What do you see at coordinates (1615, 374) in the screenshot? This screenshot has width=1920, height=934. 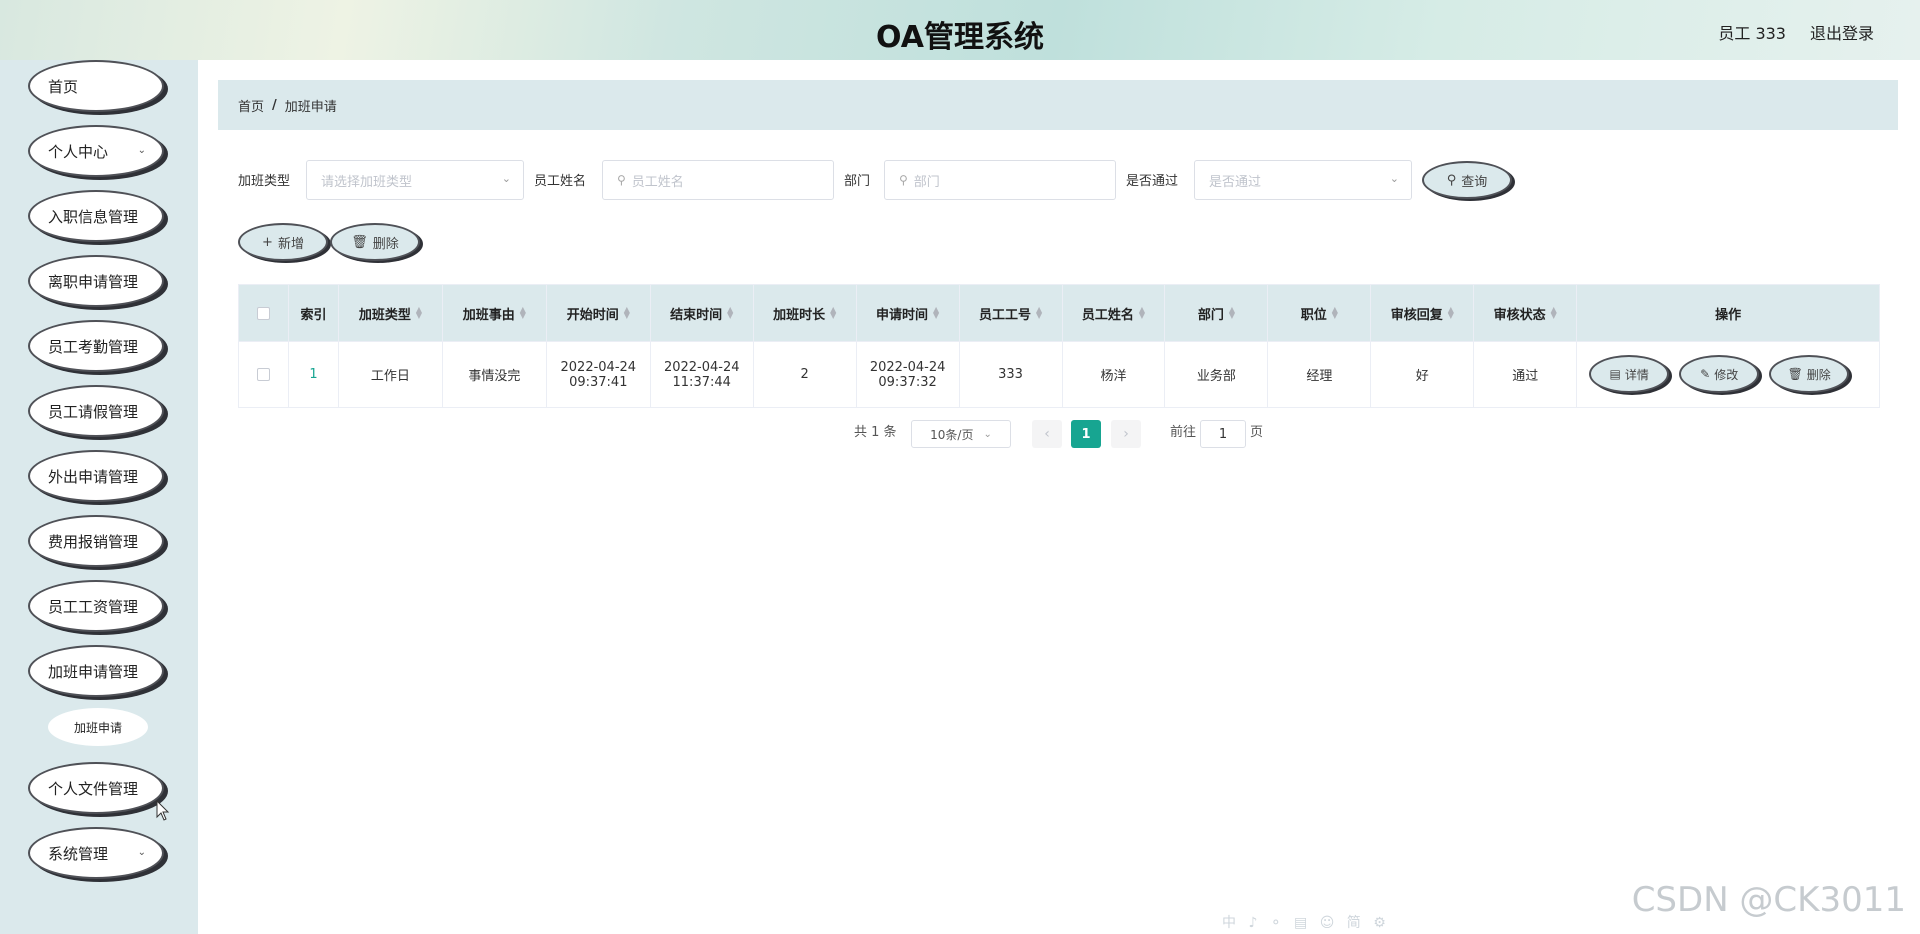 I see `document-icon: ▤` at bounding box center [1615, 374].